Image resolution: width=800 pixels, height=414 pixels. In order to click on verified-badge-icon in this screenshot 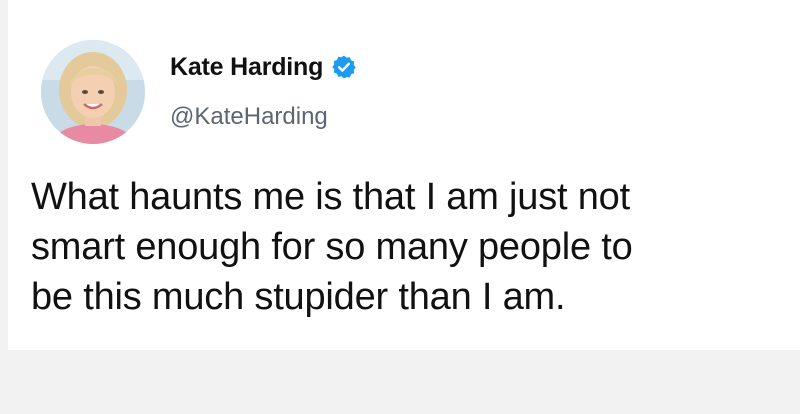, I will do `click(344, 67)`.